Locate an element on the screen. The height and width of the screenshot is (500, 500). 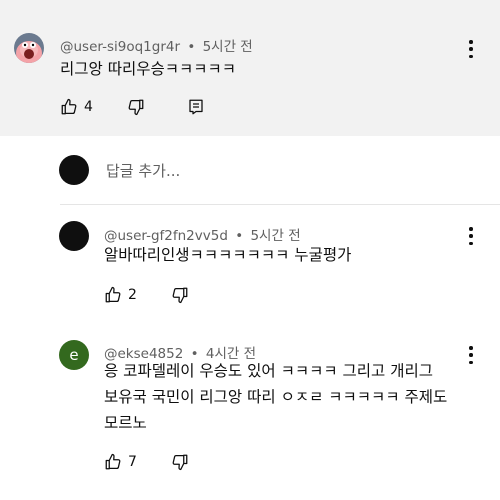
reply-comment-icon is located at coordinates (196, 107).